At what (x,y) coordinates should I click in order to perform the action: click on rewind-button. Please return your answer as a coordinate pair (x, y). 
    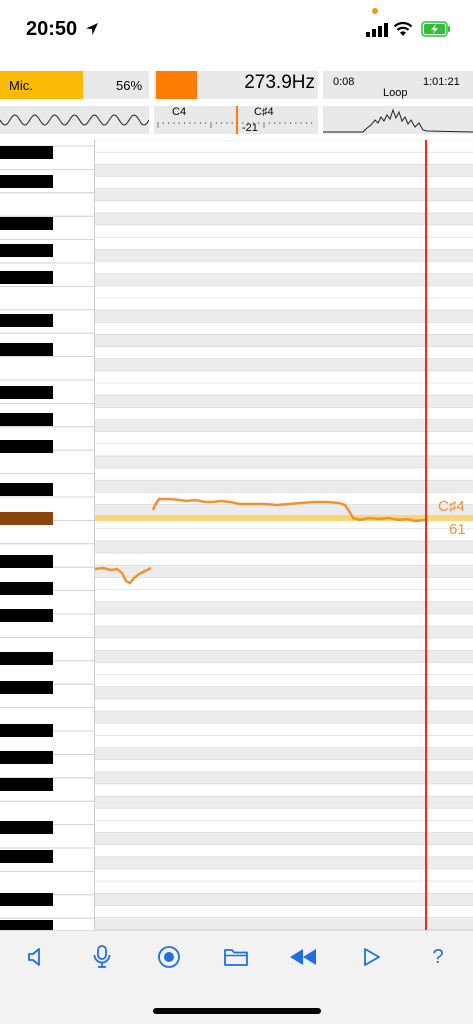
    Looking at the image, I should click on (303, 957).